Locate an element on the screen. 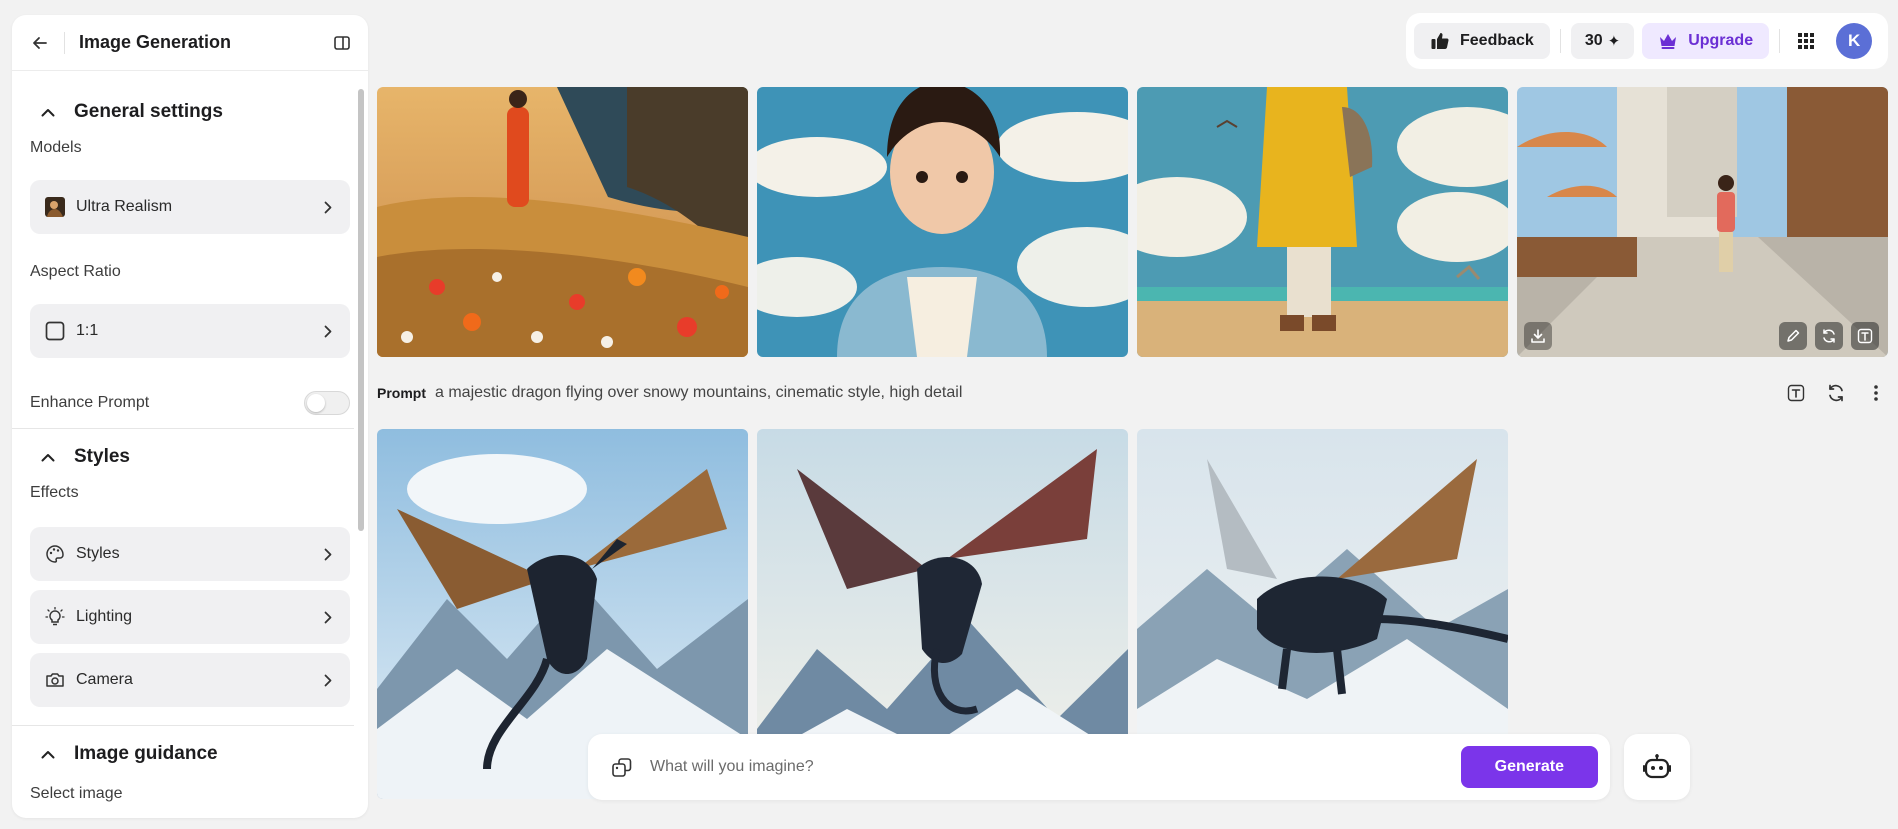  enhance-prompt-row: Enhance Prompt is located at coordinates (190, 403).